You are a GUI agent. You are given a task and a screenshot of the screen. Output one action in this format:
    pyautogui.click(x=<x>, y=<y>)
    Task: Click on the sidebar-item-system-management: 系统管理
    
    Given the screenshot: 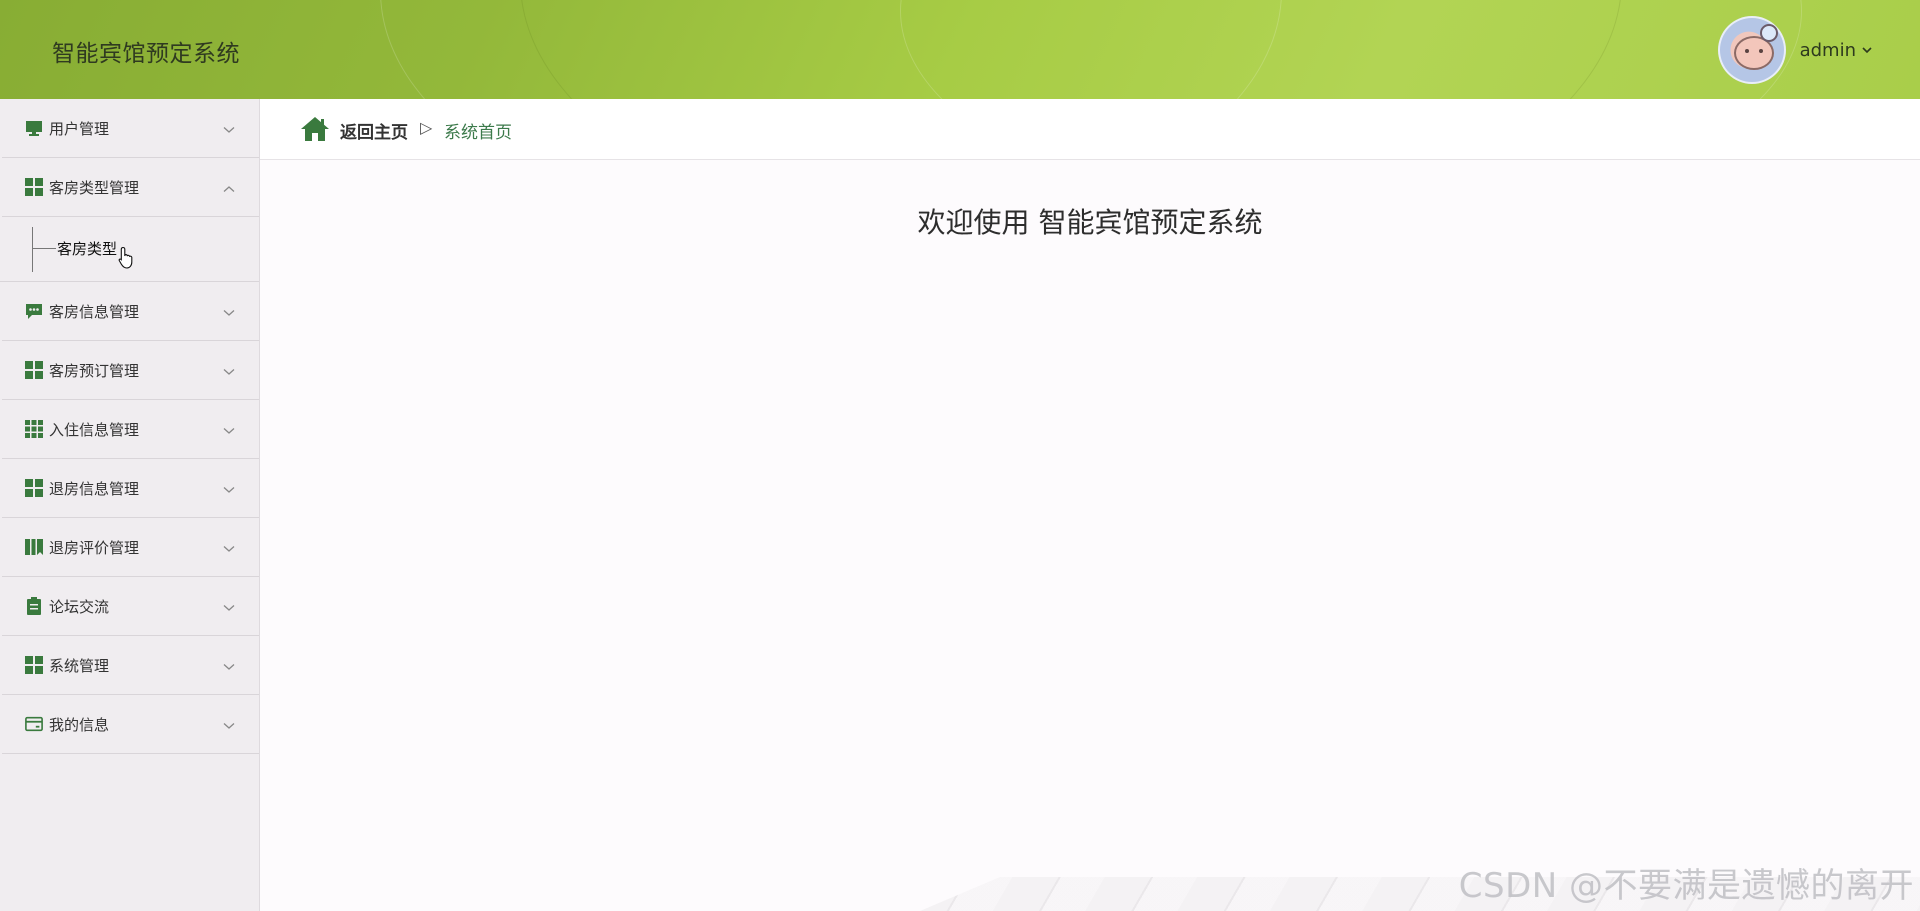 What is the action you would take?
    pyautogui.click(x=130, y=665)
    